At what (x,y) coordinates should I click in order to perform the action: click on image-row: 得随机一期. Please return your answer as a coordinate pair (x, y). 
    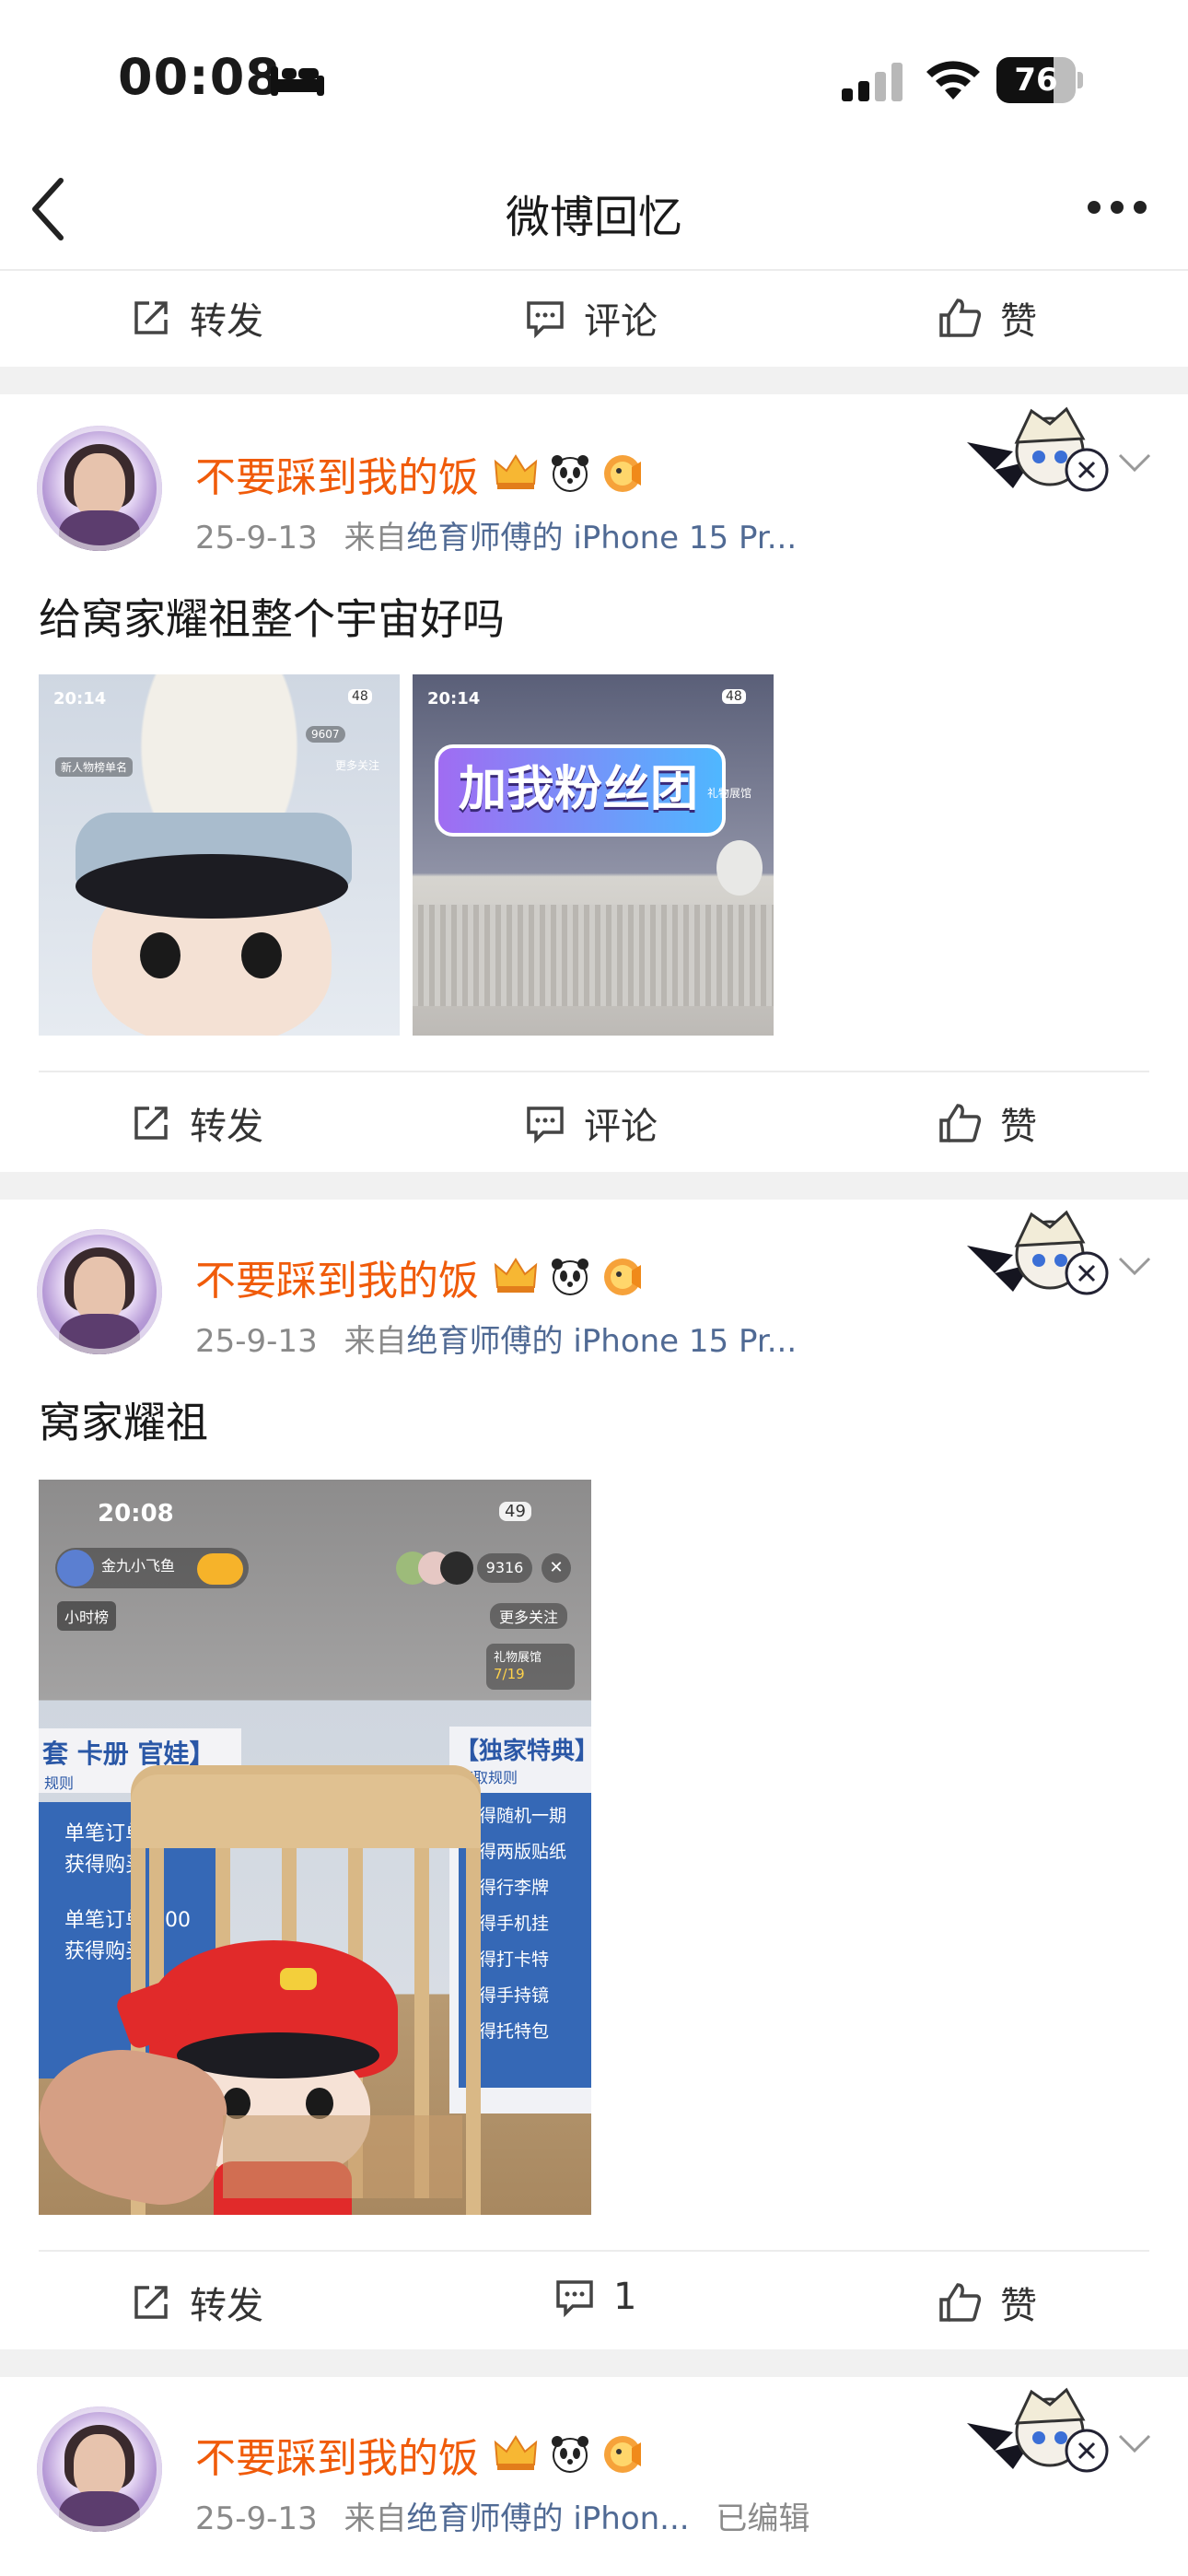
    Looking at the image, I should click on (523, 1816).